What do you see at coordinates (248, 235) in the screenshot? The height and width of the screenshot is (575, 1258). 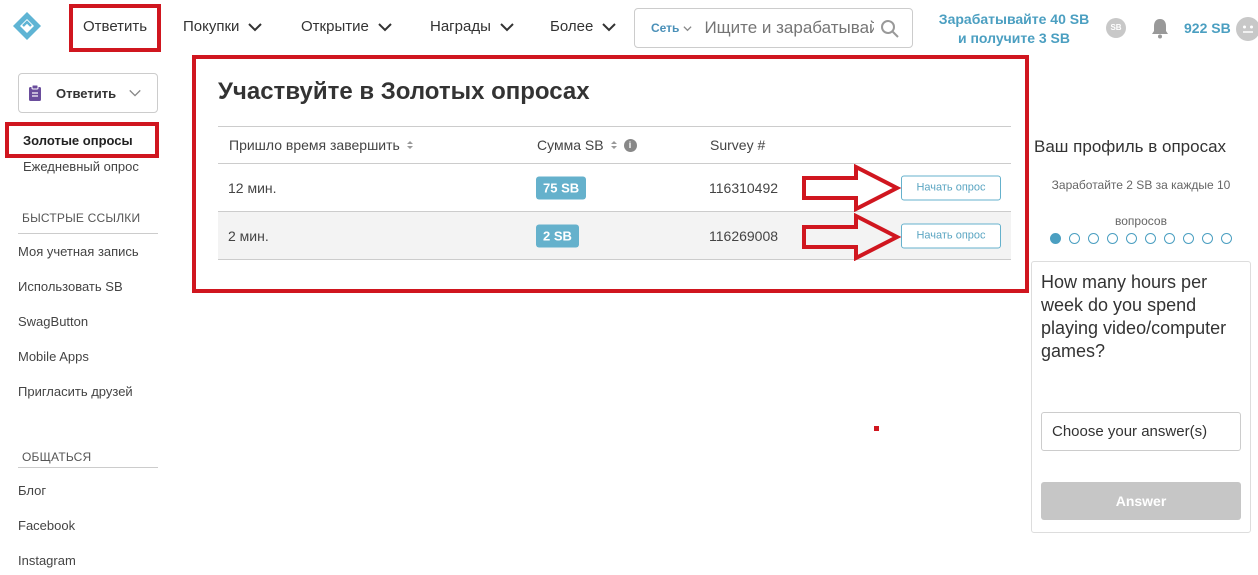 I see `row-time: 2 мин.` at bounding box center [248, 235].